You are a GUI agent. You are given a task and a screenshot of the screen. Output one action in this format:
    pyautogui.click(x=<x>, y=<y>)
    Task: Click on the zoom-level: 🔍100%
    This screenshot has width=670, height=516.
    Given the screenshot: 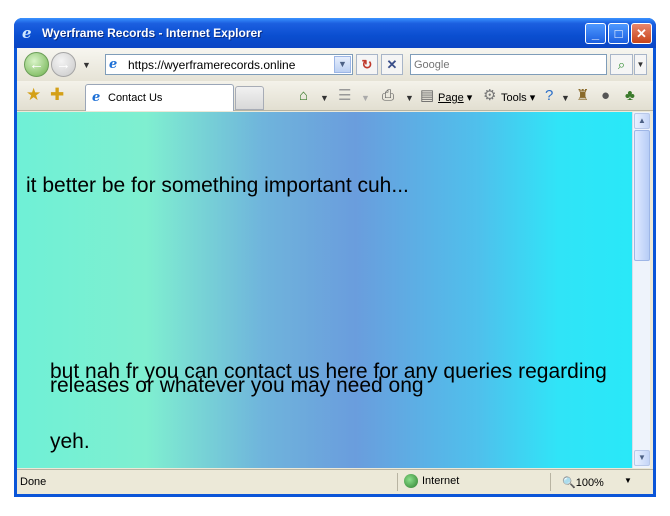 What is the action you would take?
    pyautogui.click(x=583, y=482)
    